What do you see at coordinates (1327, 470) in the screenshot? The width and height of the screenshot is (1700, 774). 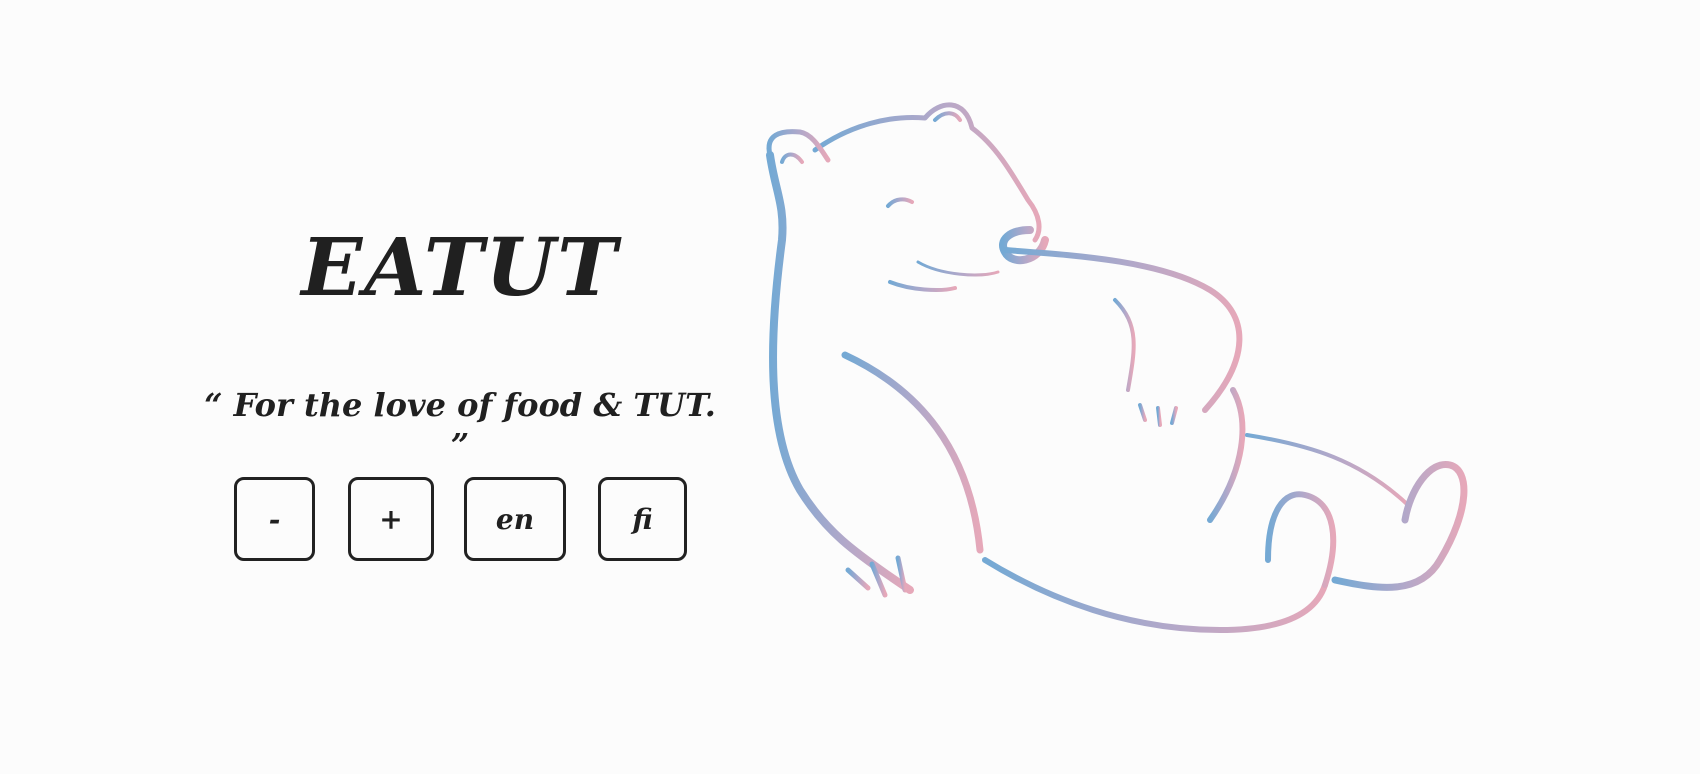 I see `bear-hip-line` at bounding box center [1327, 470].